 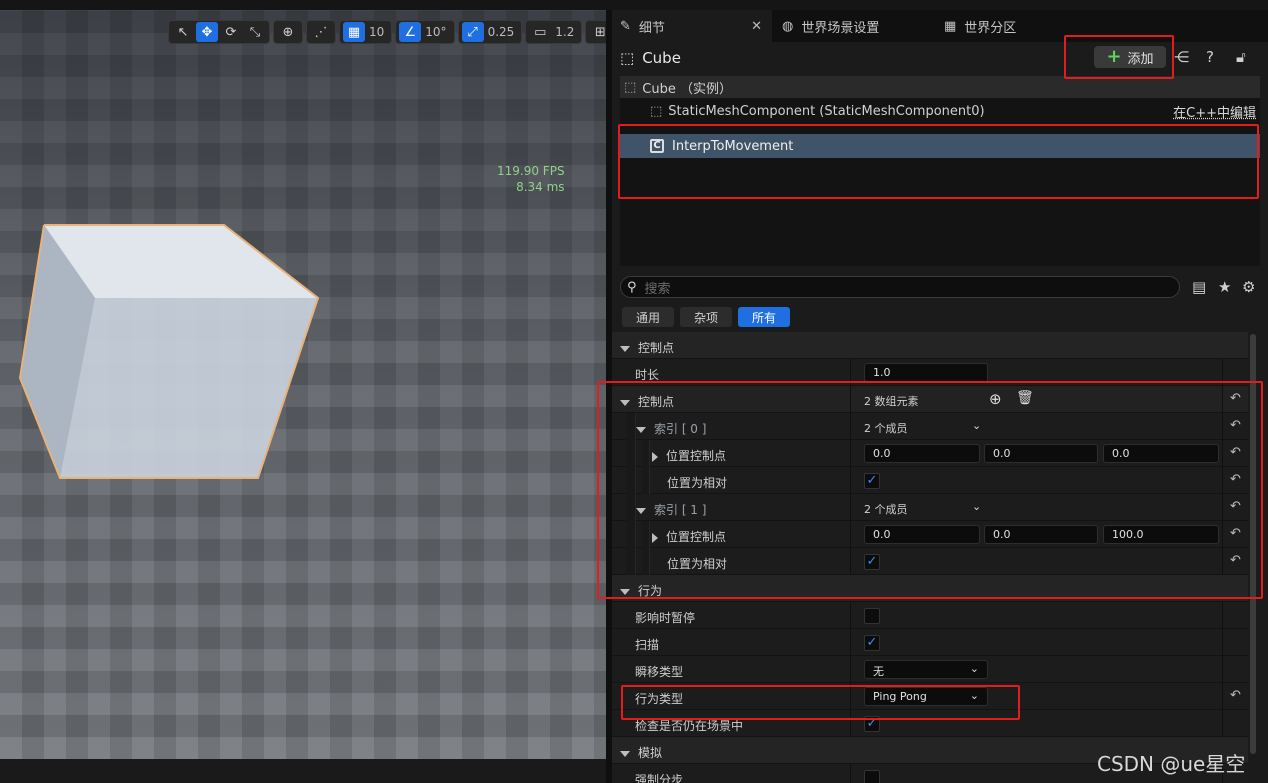 What do you see at coordinates (872, 776) in the screenshot?
I see `force-substep-checkbox` at bounding box center [872, 776].